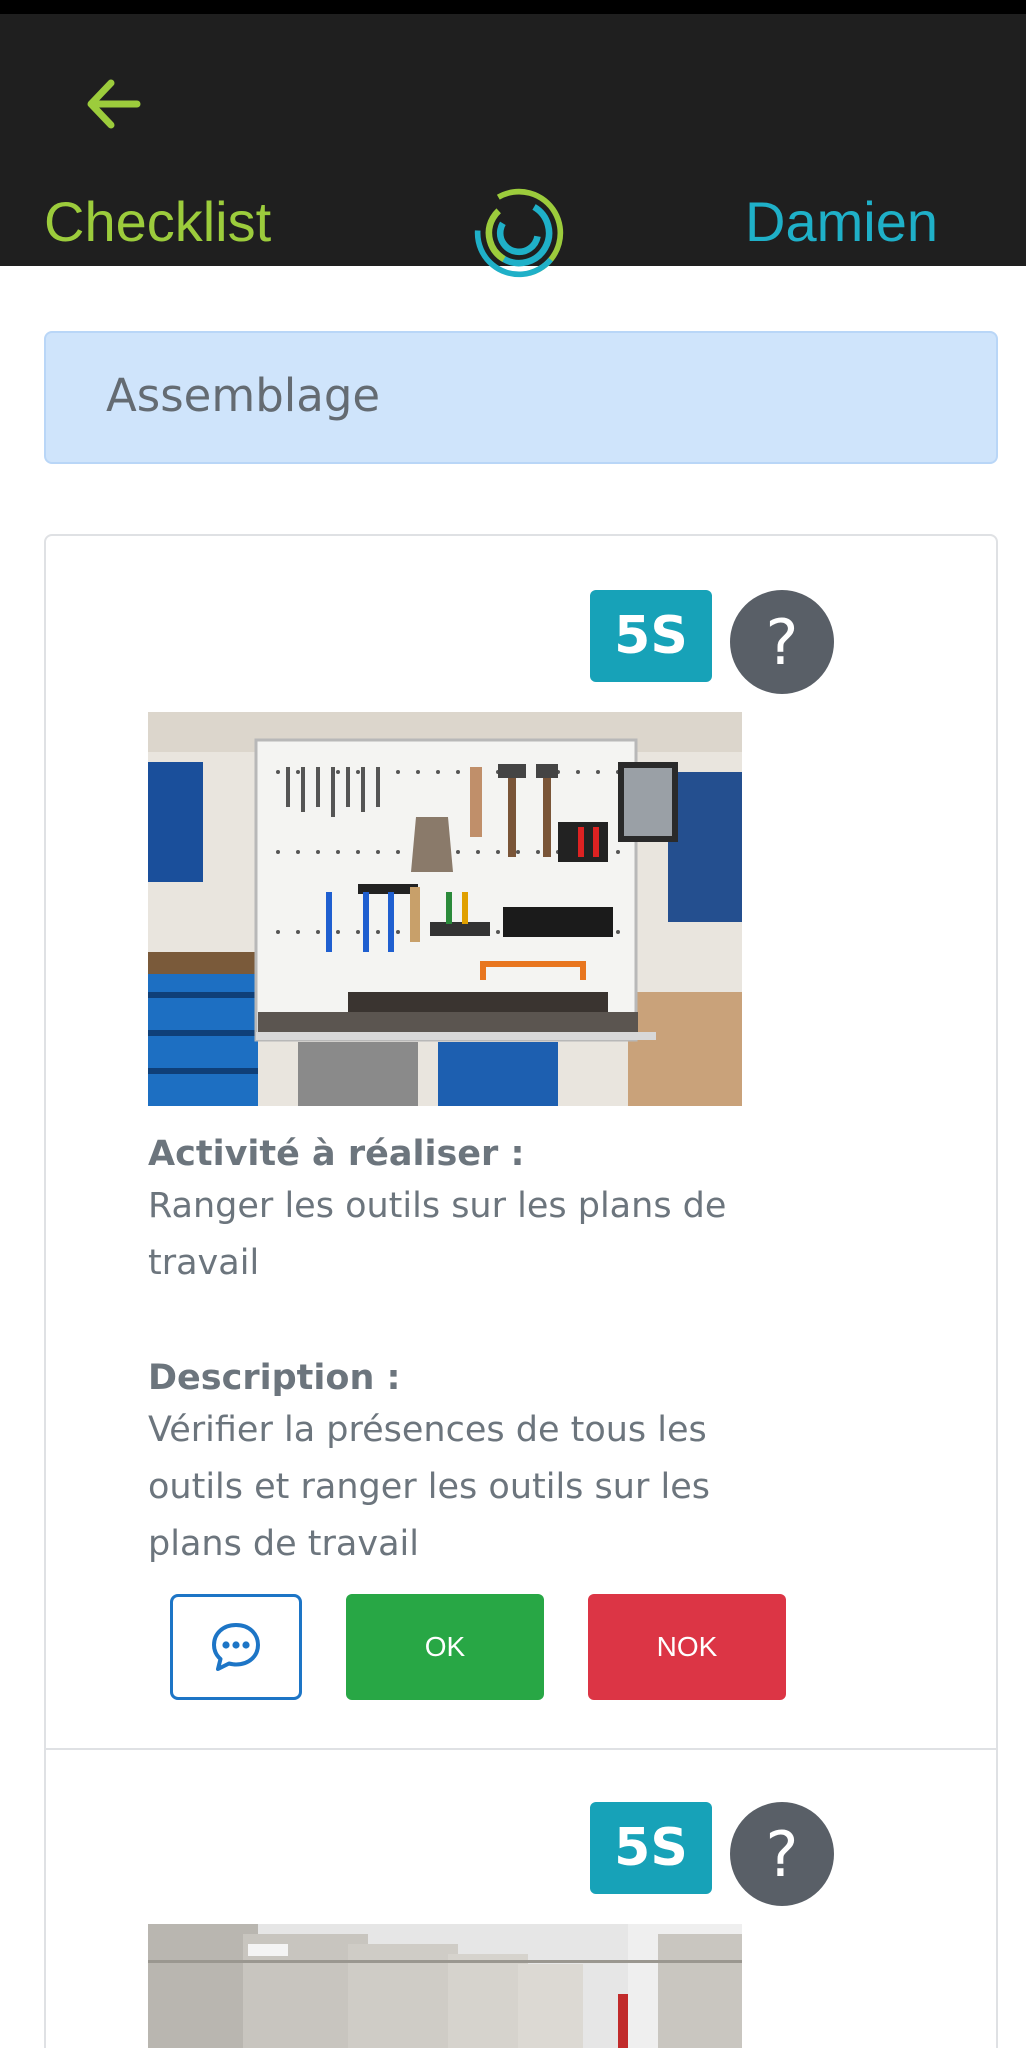 The height and width of the screenshot is (2048, 1026). What do you see at coordinates (841, 221) in the screenshot?
I see `user-name: Damien` at bounding box center [841, 221].